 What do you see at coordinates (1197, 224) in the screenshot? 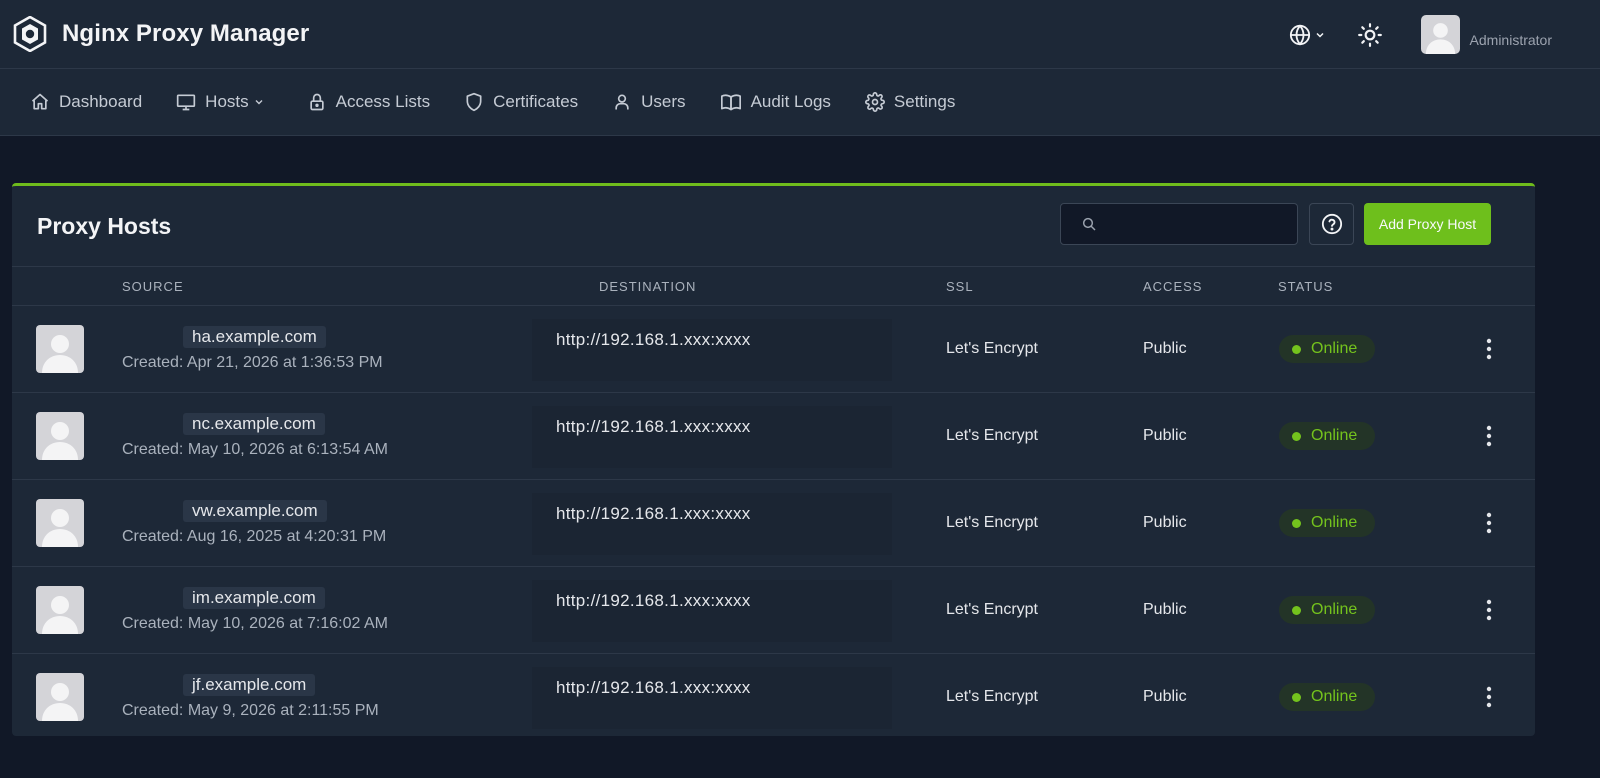
I see `search-input` at bounding box center [1197, 224].